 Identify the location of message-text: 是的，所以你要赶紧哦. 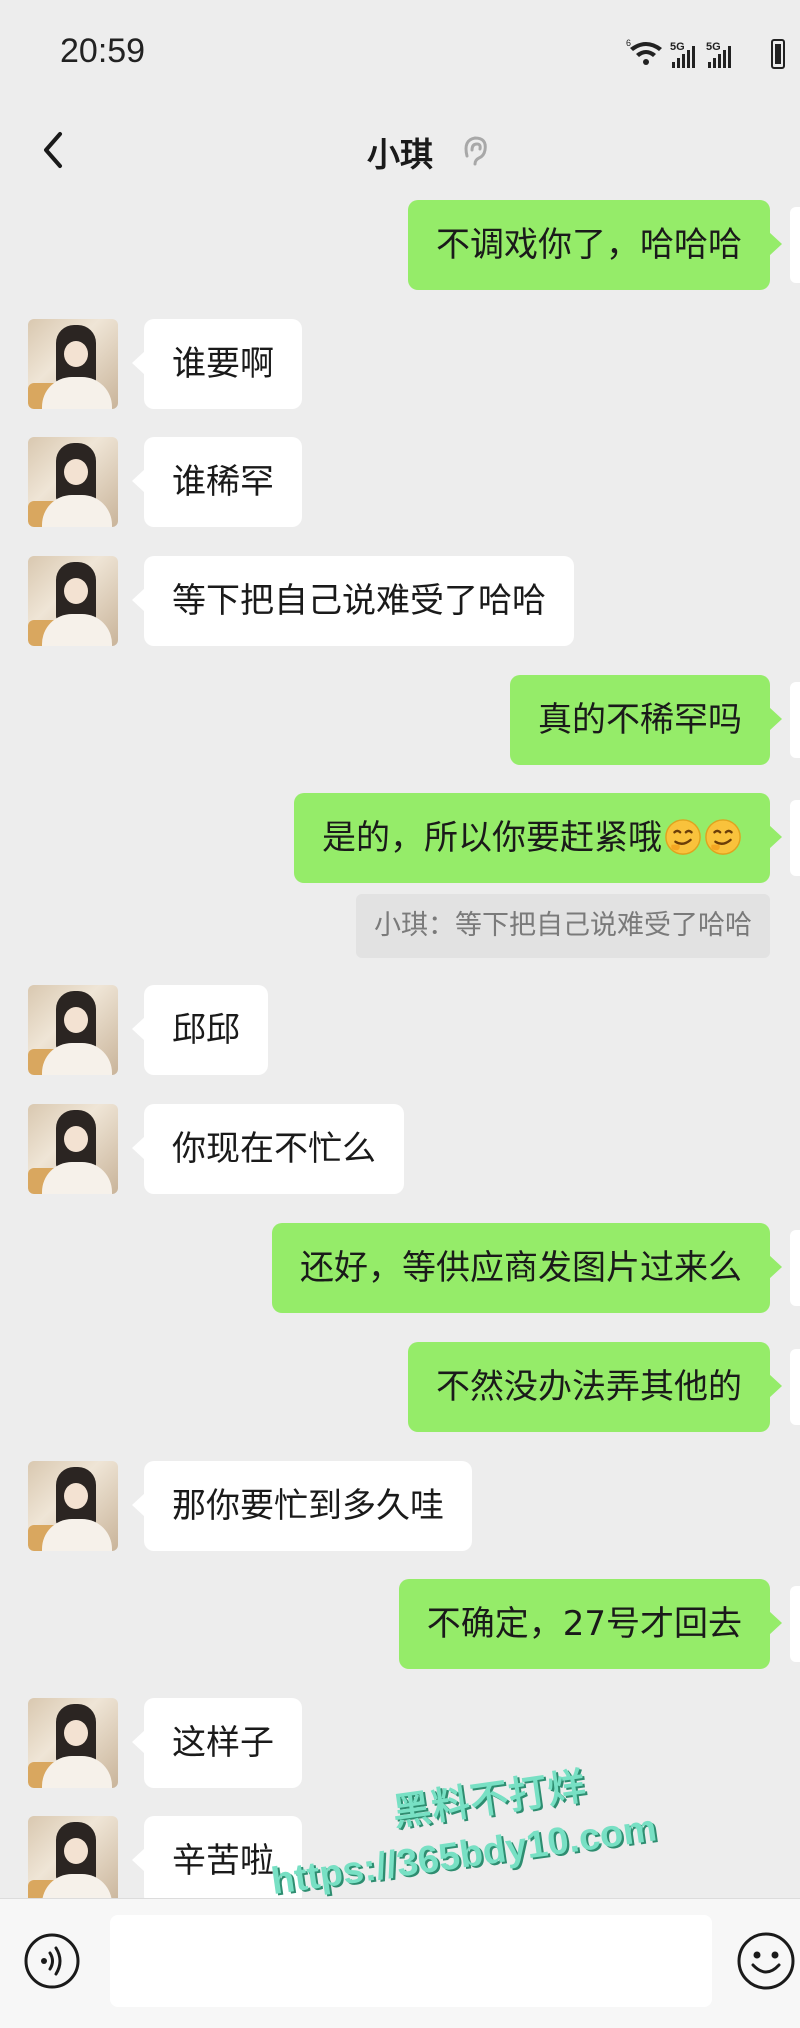
(492, 838).